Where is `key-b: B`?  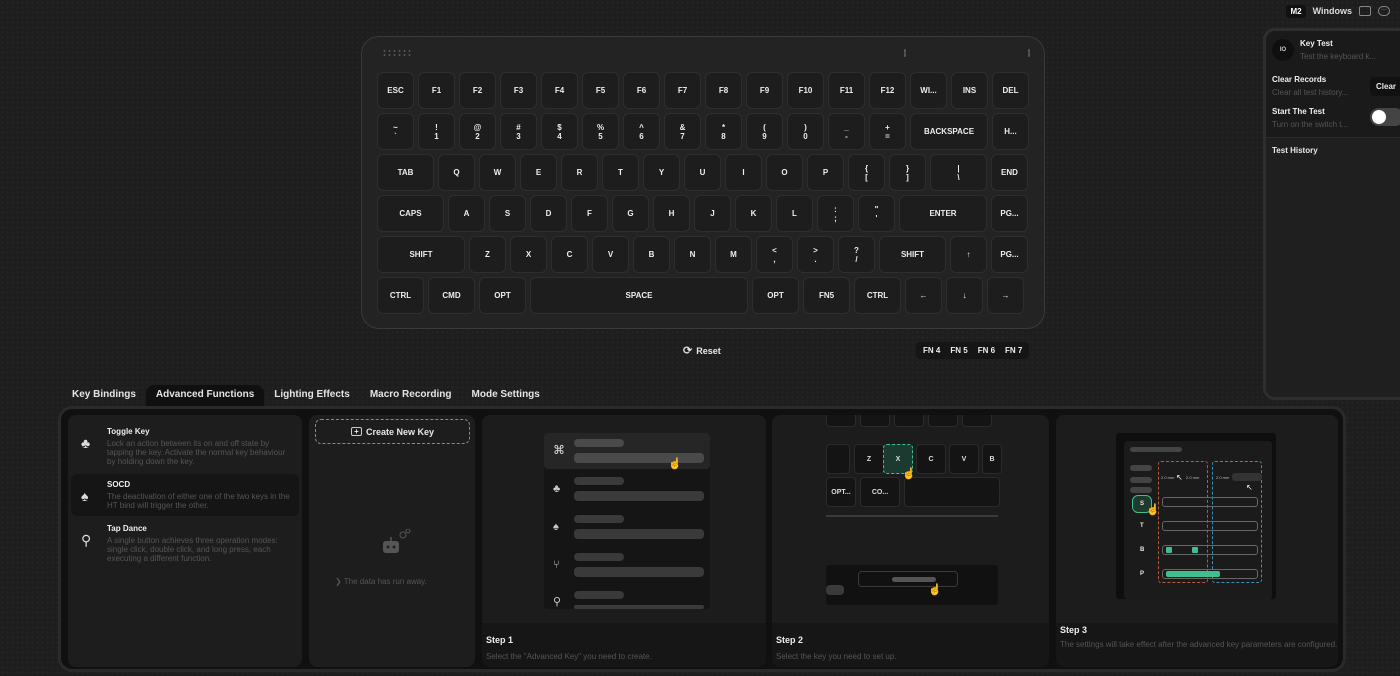 key-b: B is located at coordinates (651, 254).